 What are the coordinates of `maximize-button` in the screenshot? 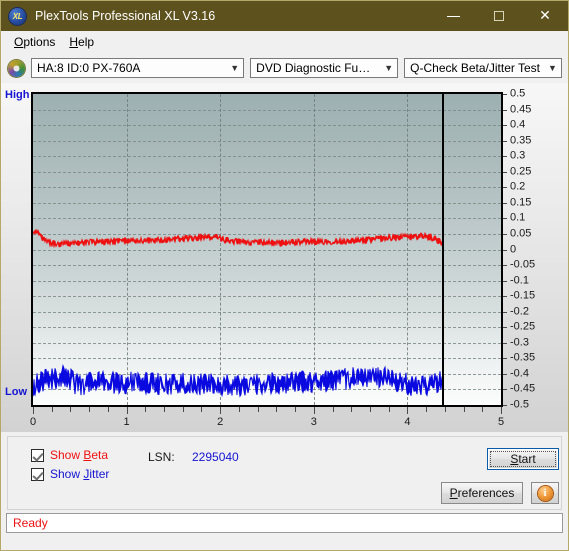 It's located at (499, 16).